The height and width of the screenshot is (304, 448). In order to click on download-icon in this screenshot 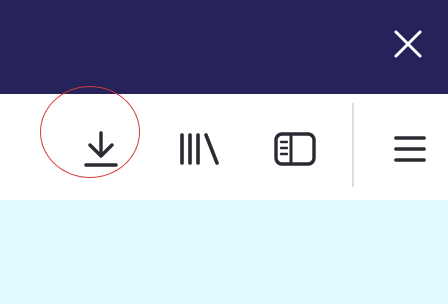, I will do `click(101, 149)`.